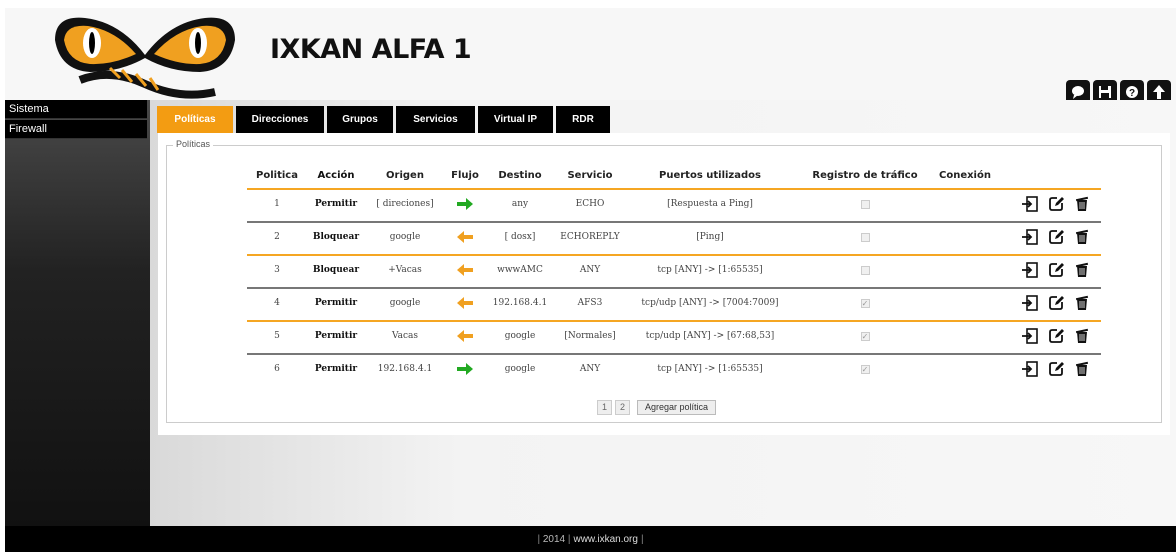  I want to click on tab-direcciones: Direcciones, so click(280, 119).